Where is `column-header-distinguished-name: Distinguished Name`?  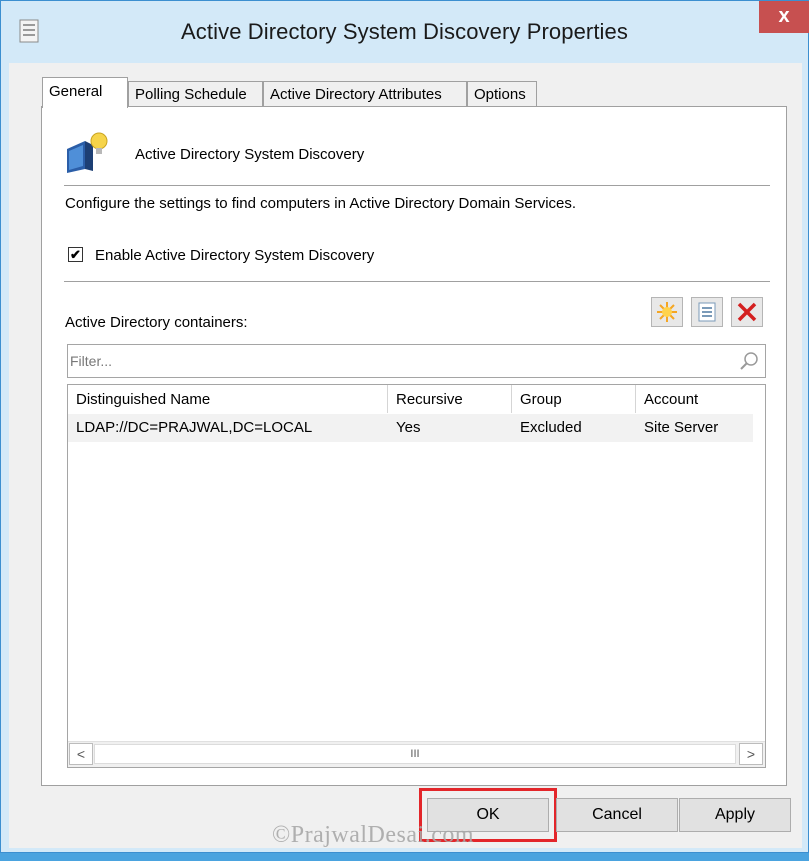 column-header-distinguished-name: Distinguished Name is located at coordinates (228, 399).